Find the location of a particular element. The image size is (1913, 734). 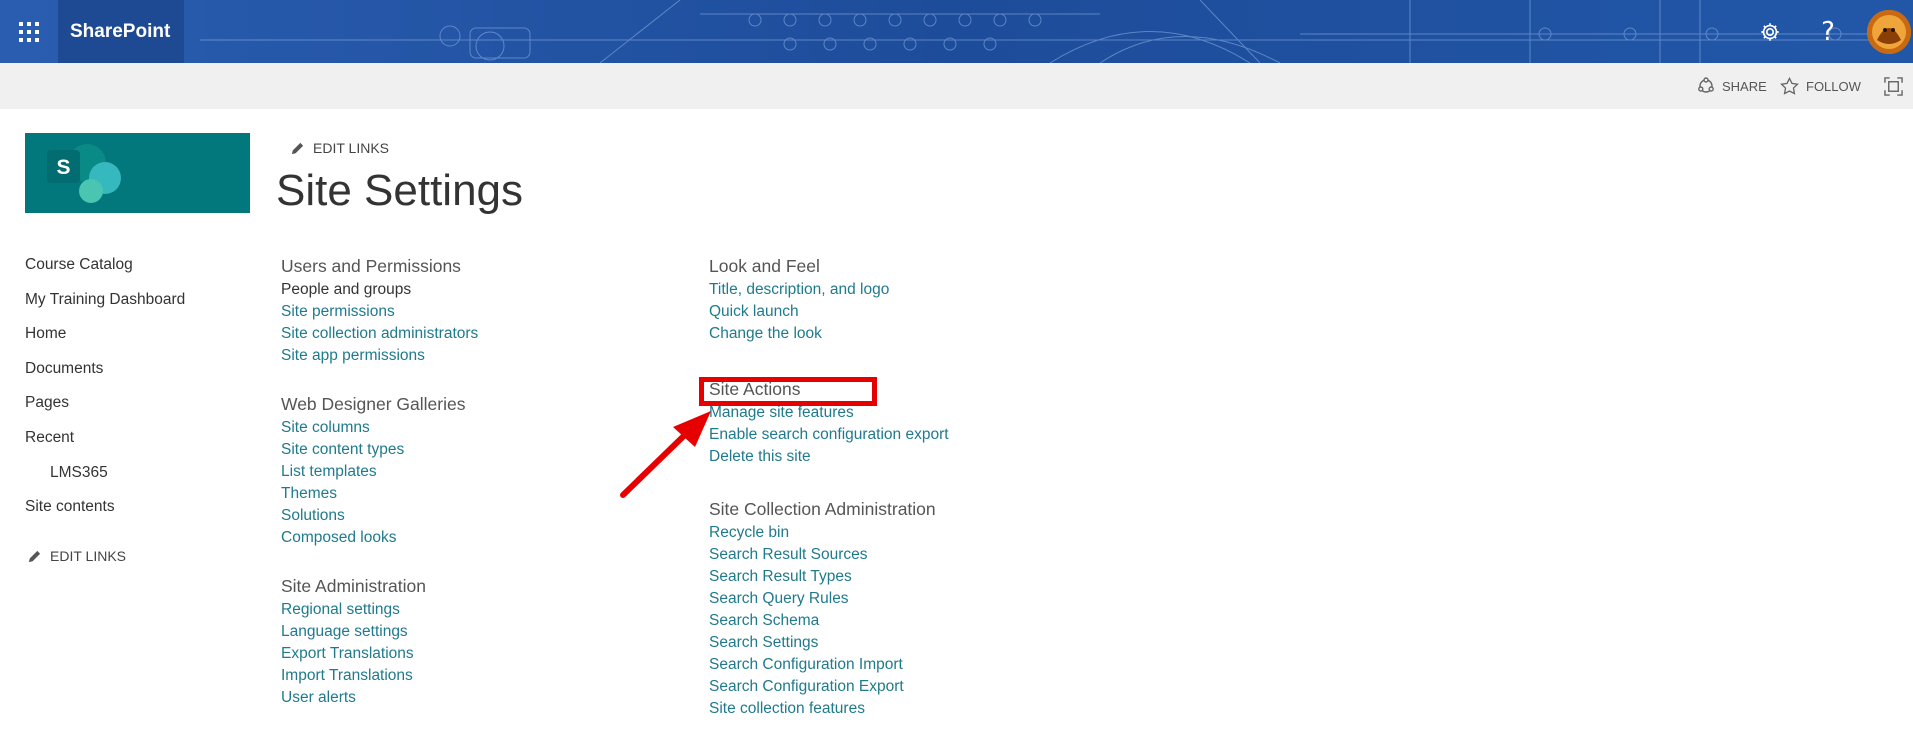

nav-item-site-contents: Site contents is located at coordinates (140, 512).